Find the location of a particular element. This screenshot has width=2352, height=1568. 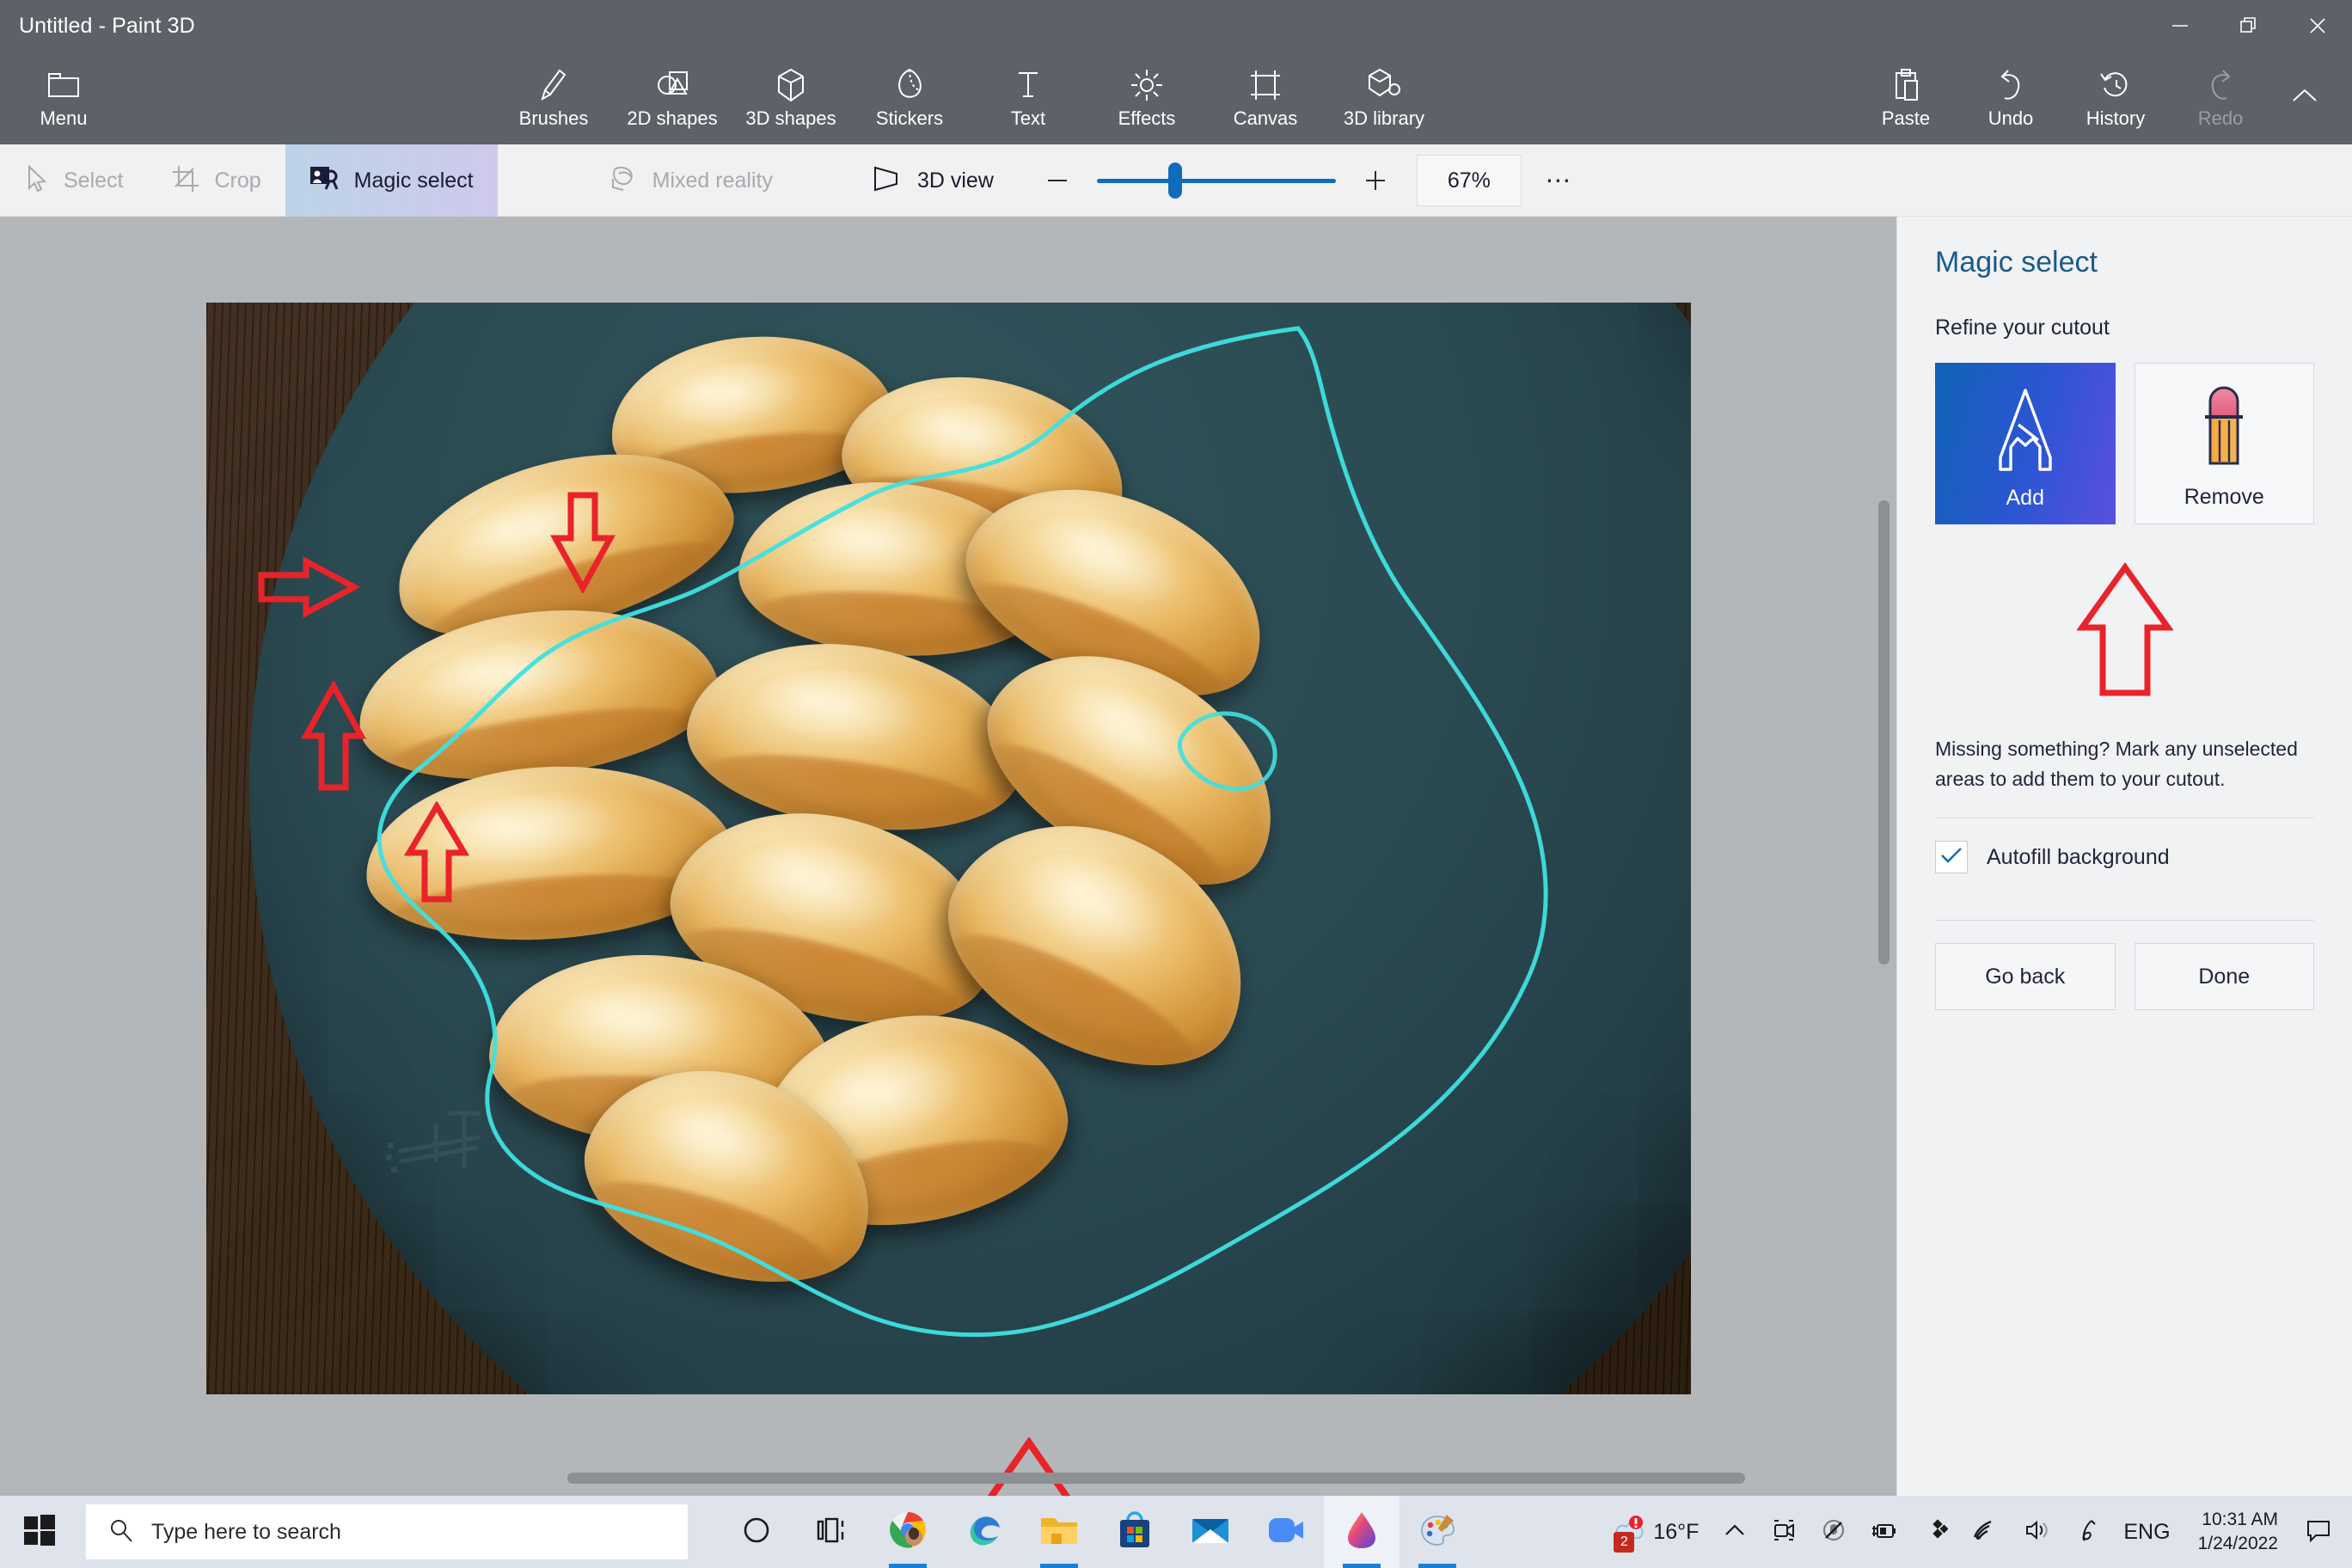

crop-label: Crop is located at coordinates (237, 180).